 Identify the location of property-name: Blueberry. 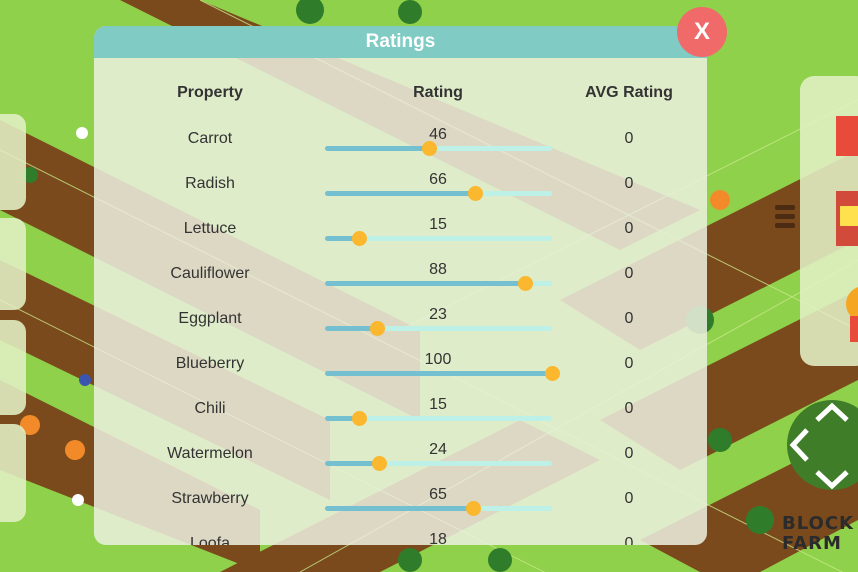
(210, 363).